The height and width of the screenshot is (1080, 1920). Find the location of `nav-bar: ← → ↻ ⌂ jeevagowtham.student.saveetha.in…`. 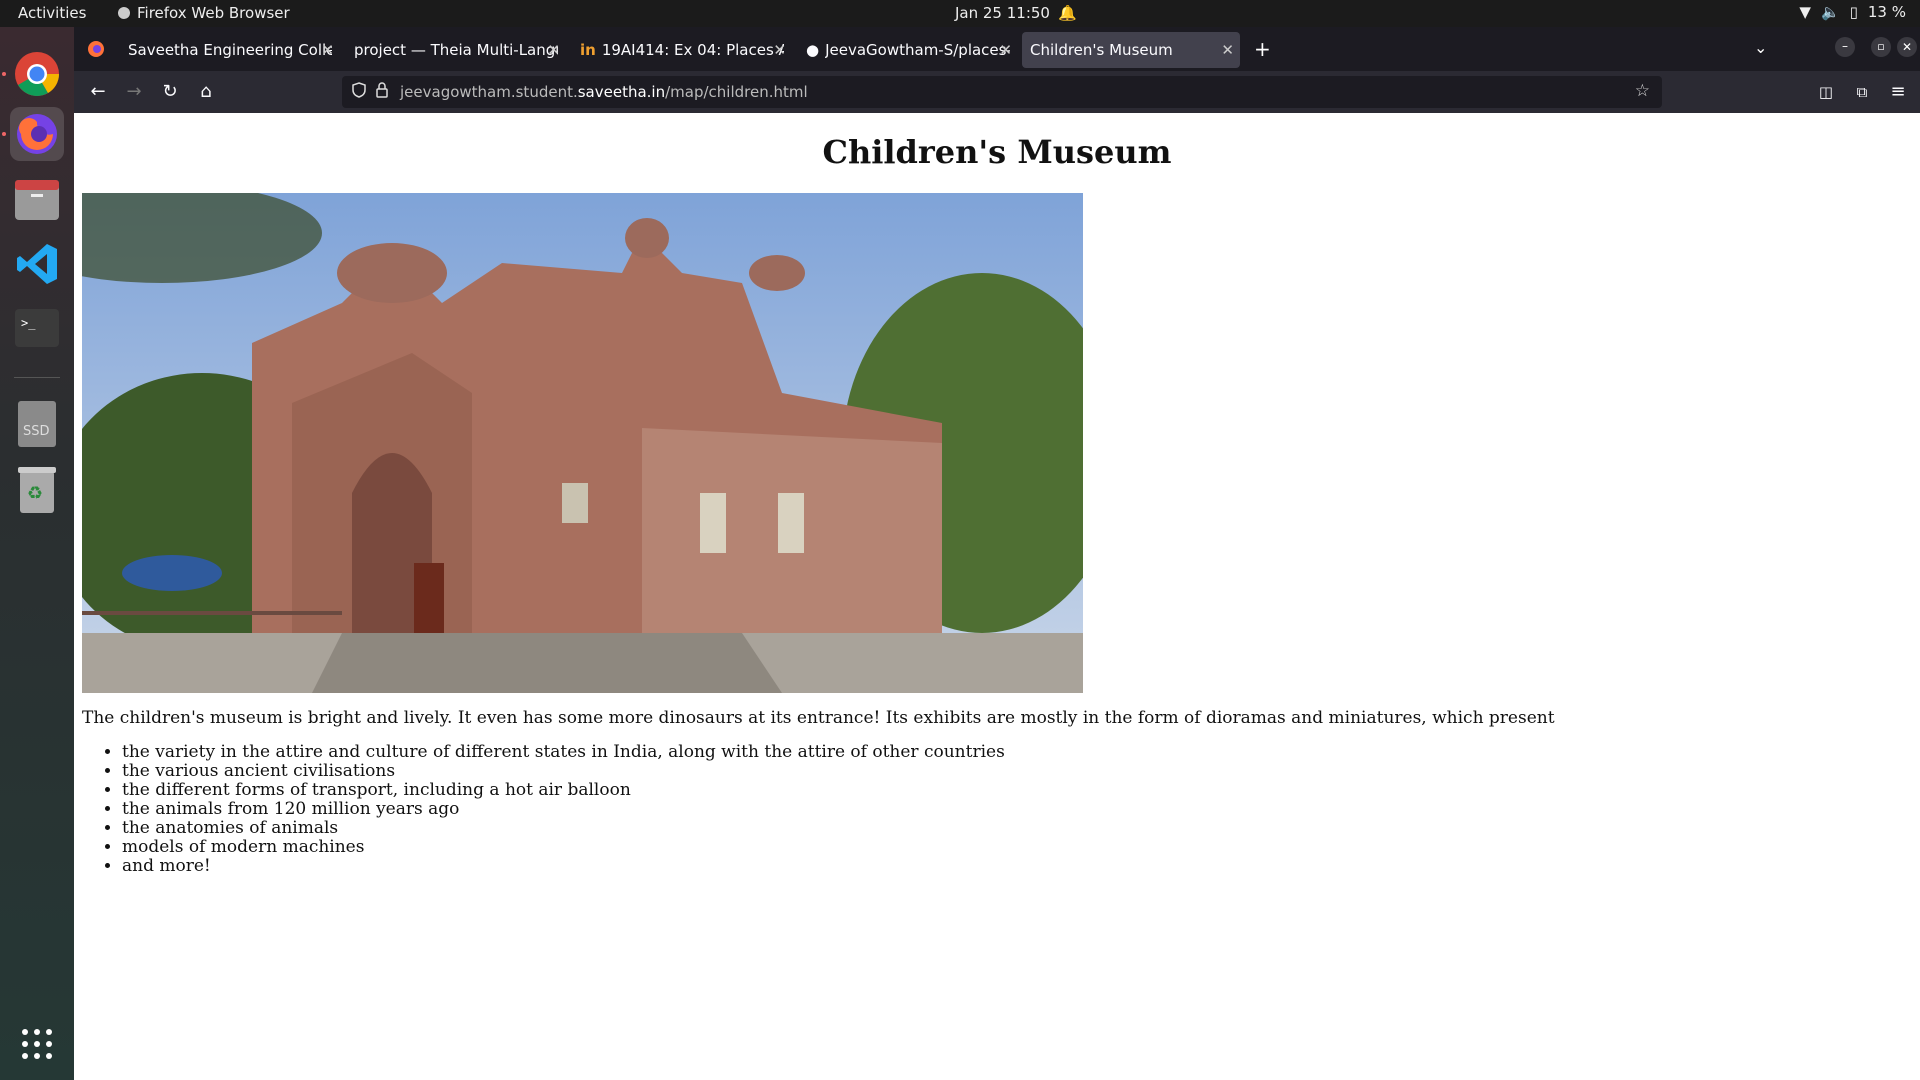

nav-bar: ← → ↻ ⌂ jeevagowtham.student.saveetha.in… is located at coordinates (997, 92).